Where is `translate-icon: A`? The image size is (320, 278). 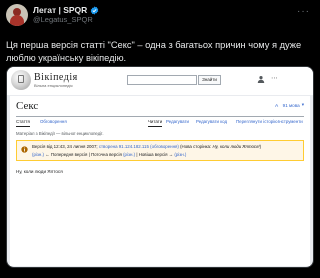
translate-icon: A is located at coordinates (277, 105).